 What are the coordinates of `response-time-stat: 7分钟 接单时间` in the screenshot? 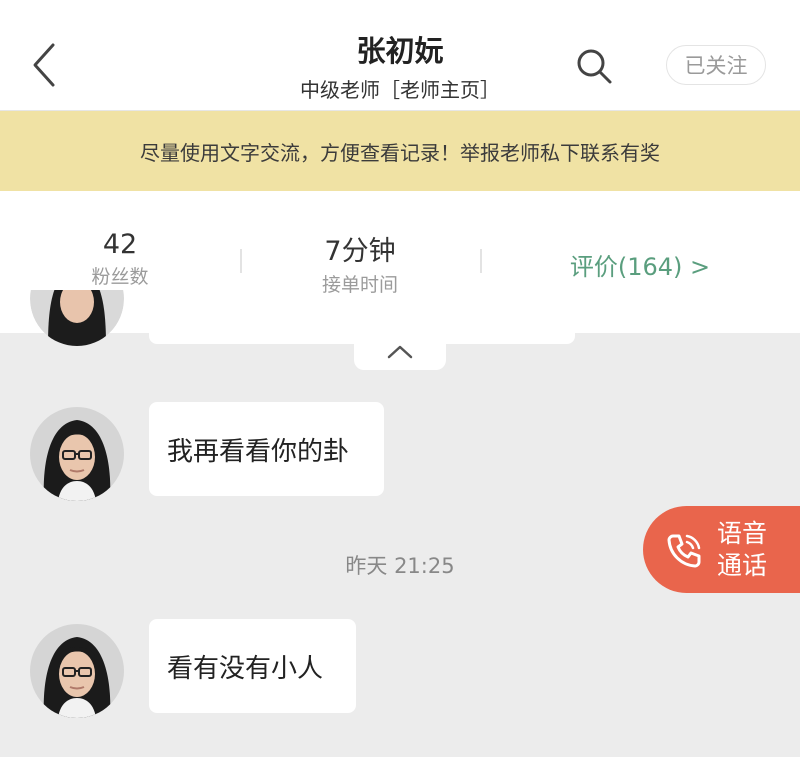 It's located at (360, 263).